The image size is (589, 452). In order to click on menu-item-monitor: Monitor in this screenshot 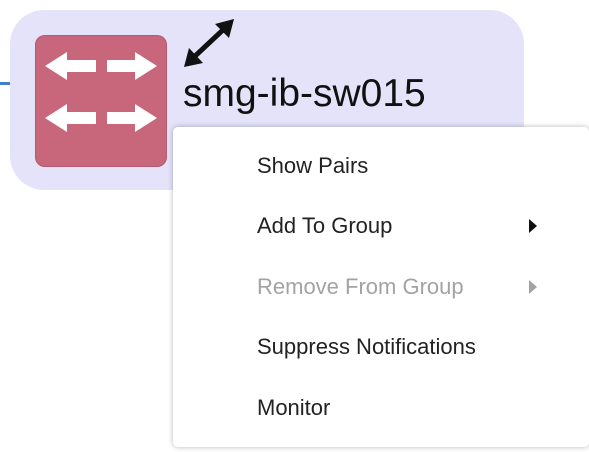, I will do `click(381, 408)`.